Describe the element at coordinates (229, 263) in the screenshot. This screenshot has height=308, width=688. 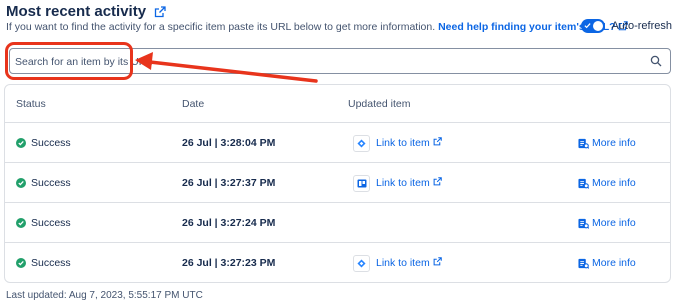
I see `date-cell: 26 Jul | 3:27:23 PM` at that location.